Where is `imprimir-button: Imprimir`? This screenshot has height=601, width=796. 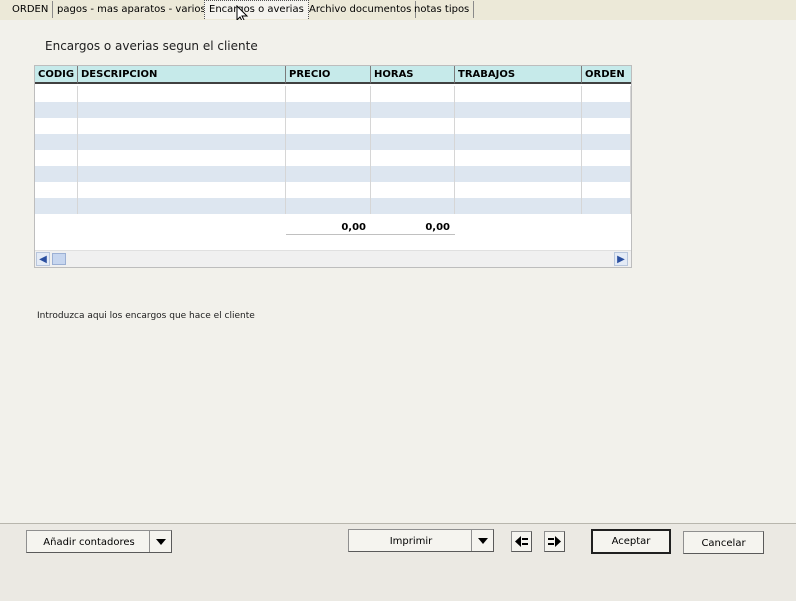
imprimir-button: Imprimir is located at coordinates (421, 540).